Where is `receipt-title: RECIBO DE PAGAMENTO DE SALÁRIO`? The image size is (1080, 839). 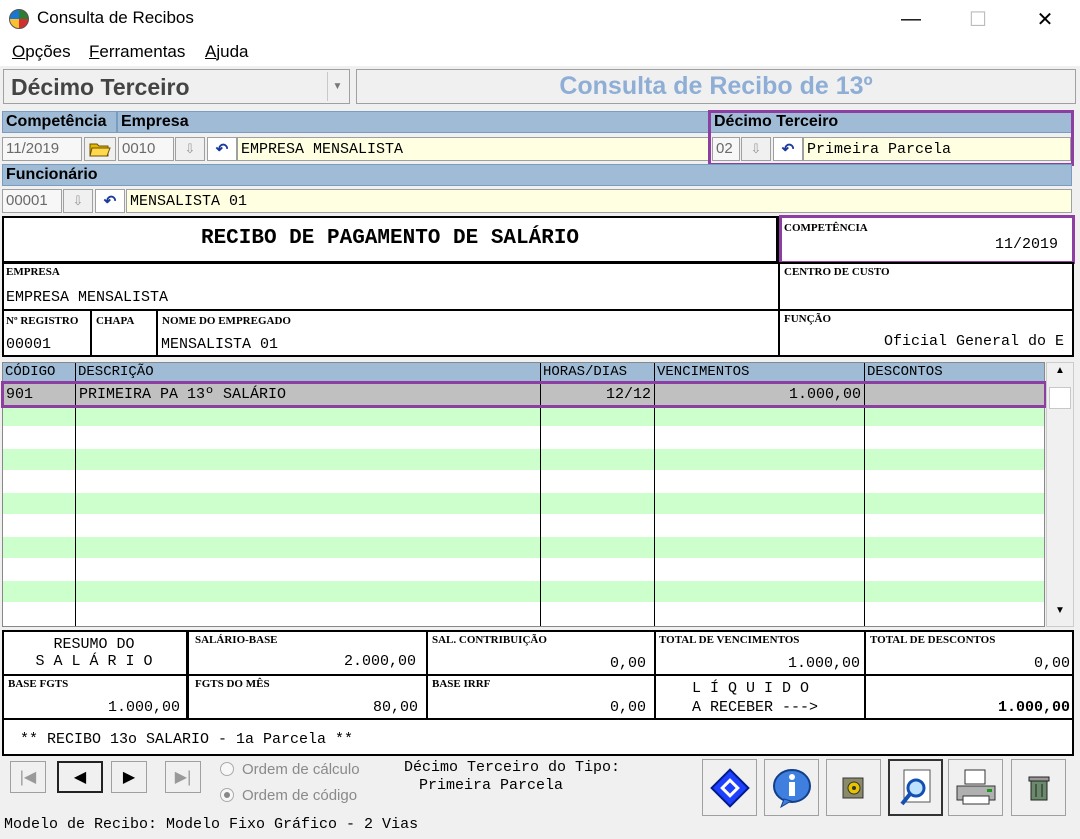 receipt-title: RECIBO DE PAGAMENTO DE SALÁRIO is located at coordinates (390, 238).